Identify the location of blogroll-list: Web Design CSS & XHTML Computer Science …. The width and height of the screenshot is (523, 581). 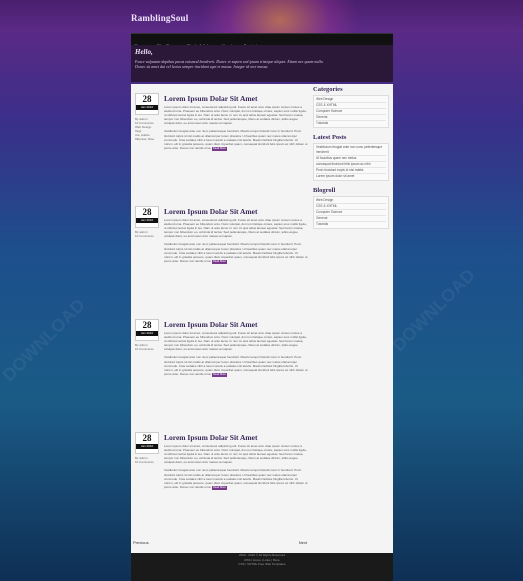
(351, 212).